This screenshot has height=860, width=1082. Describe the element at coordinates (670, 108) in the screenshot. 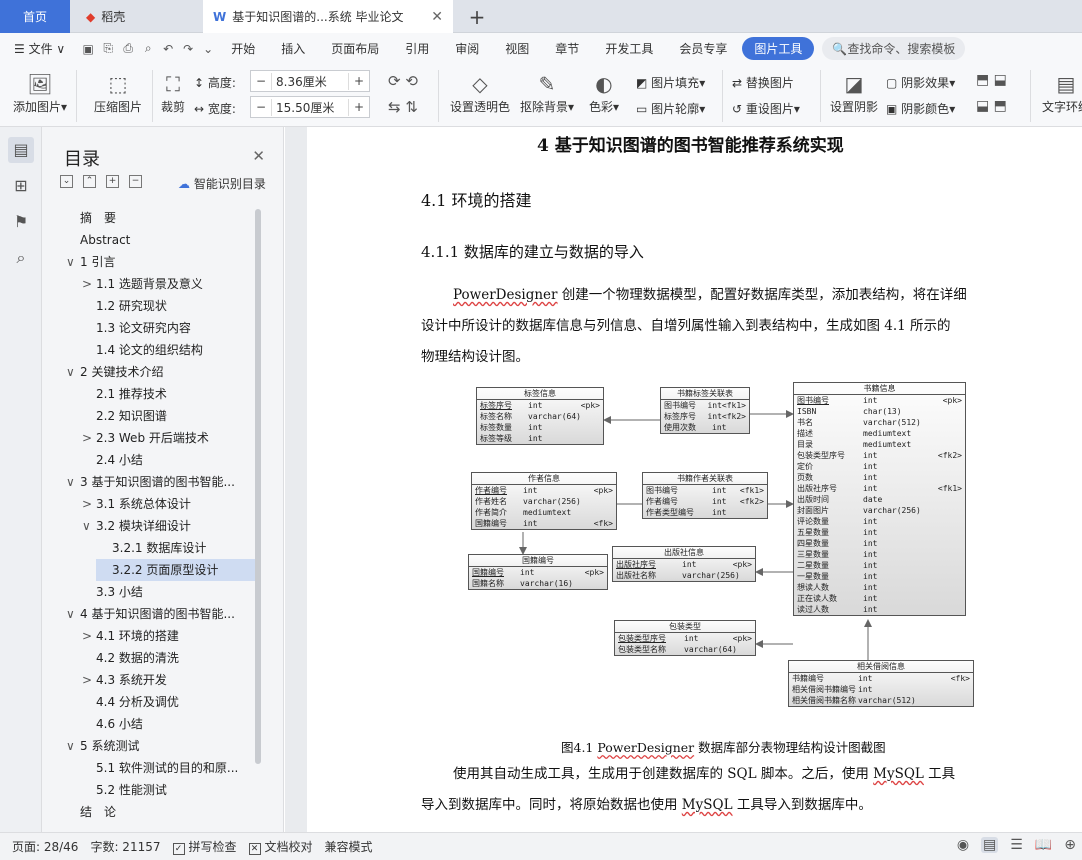

I see `image-outline-button: ▭ 图片轮廓▾` at that location.